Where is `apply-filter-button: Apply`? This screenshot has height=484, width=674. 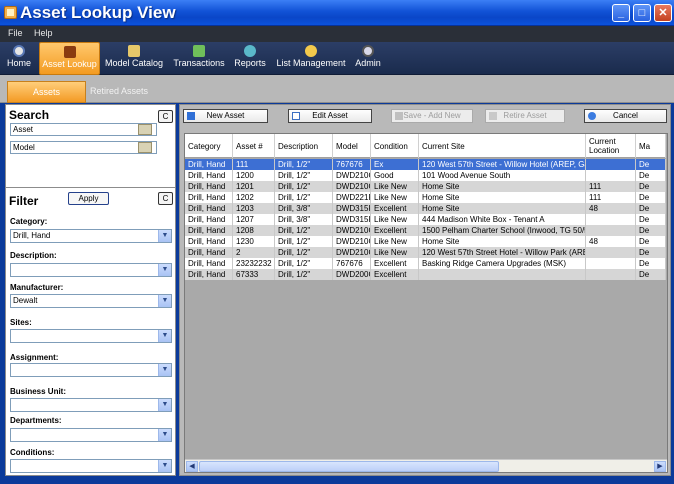 apply-filter-button: Apply is located at coordinates (88, 198).